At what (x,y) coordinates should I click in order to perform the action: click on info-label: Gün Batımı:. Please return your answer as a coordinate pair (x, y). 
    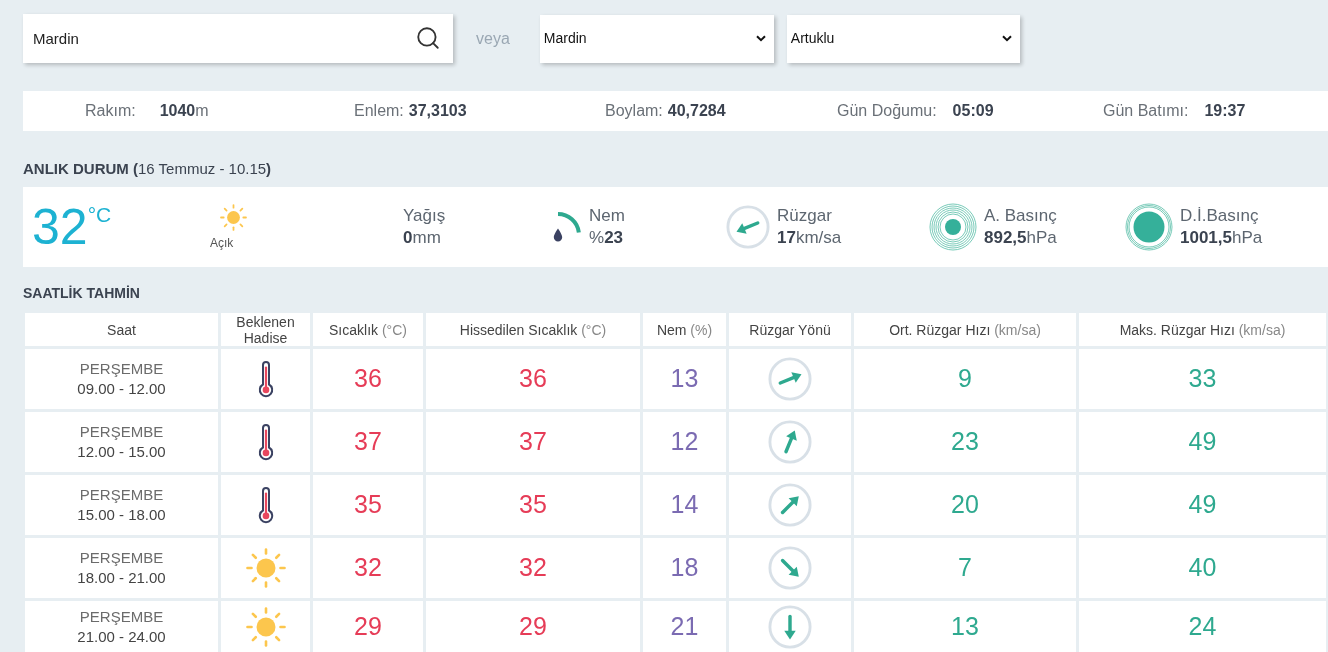
    Looking at the image, I should click on (1146, 111).